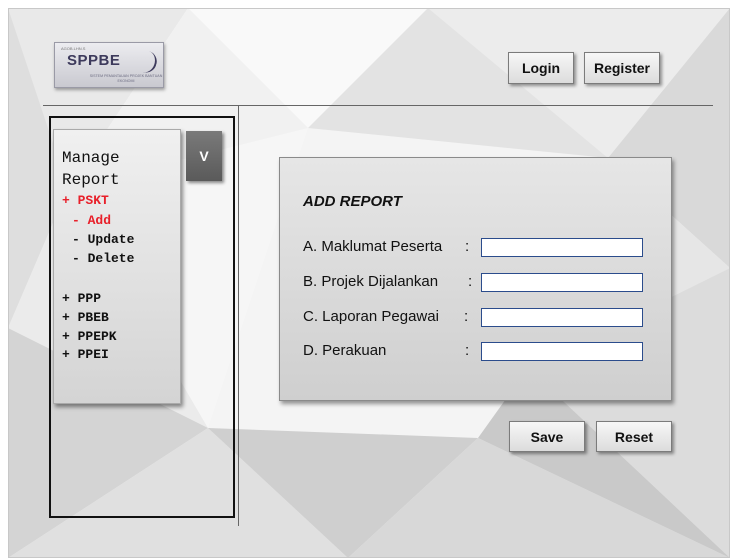 This screenshot has width=736, height=558. What do you see at coordinates (204, 156) in the screenshot?
I see `sidebar-toggle-button: V` at bounding box center [204, 156].